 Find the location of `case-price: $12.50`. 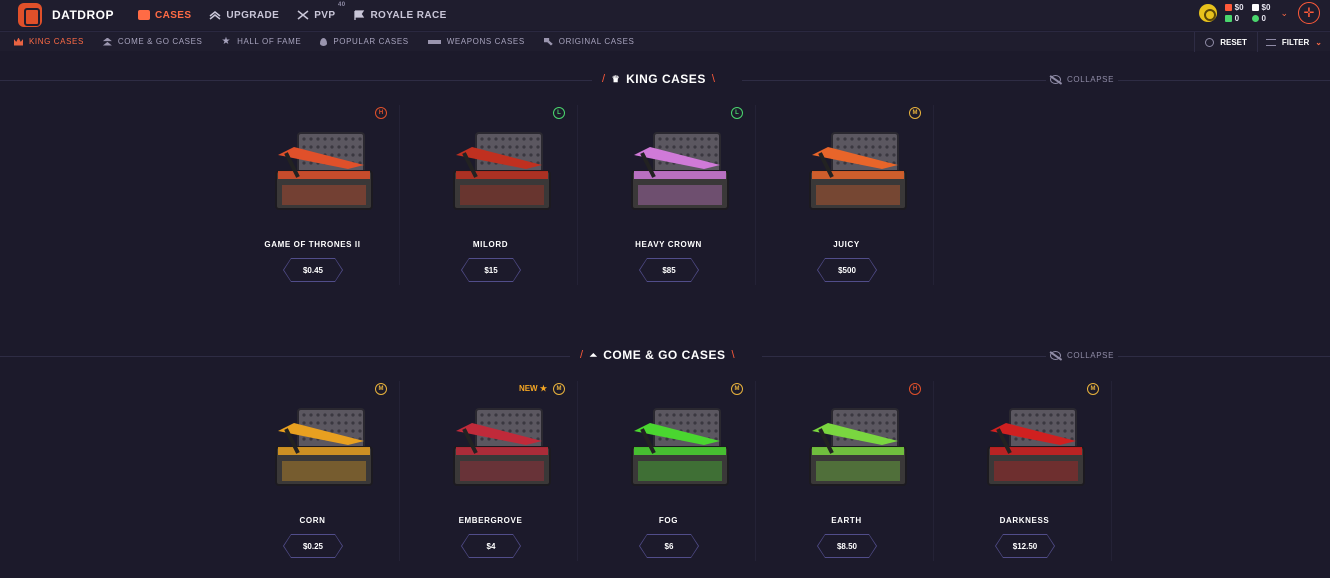

case-price: $12.50 is located at coordinates (1025, 546).